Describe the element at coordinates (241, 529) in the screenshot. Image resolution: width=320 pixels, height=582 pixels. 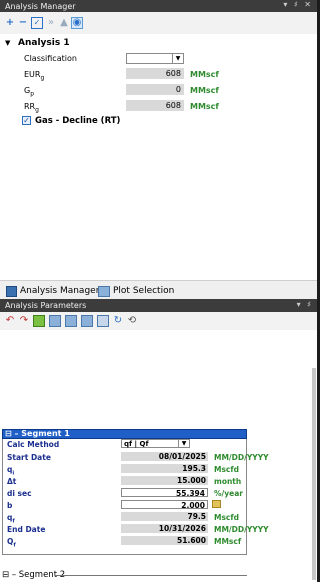
I see `end-date-unit: MM/DD/YYYY` at that location.